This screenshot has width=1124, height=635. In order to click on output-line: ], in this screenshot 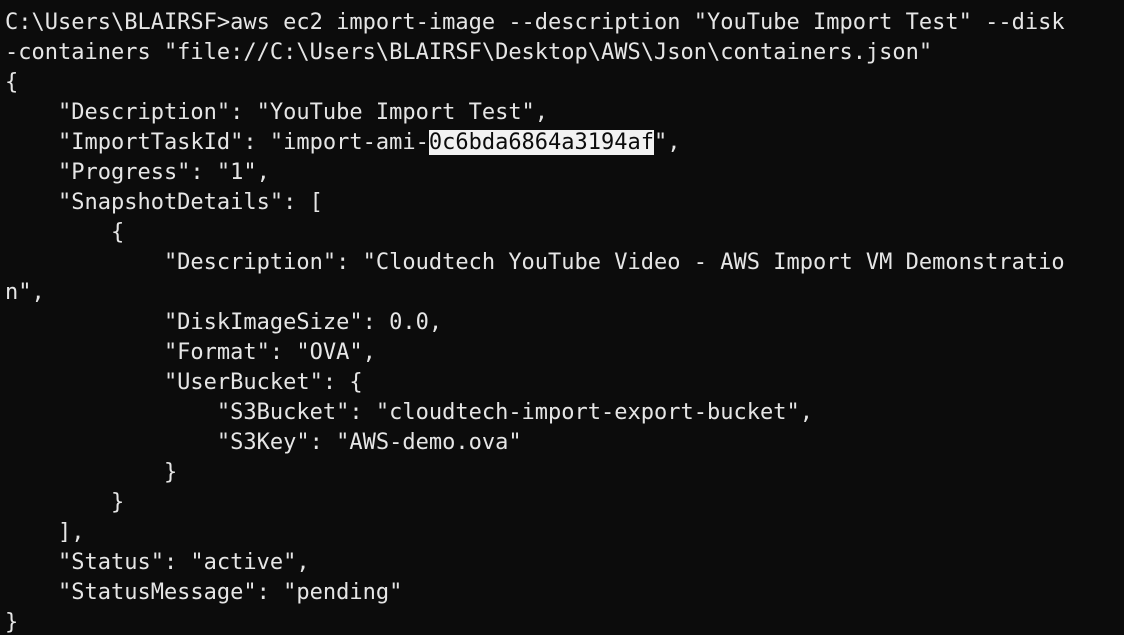, I will do `click(45, 532)`.